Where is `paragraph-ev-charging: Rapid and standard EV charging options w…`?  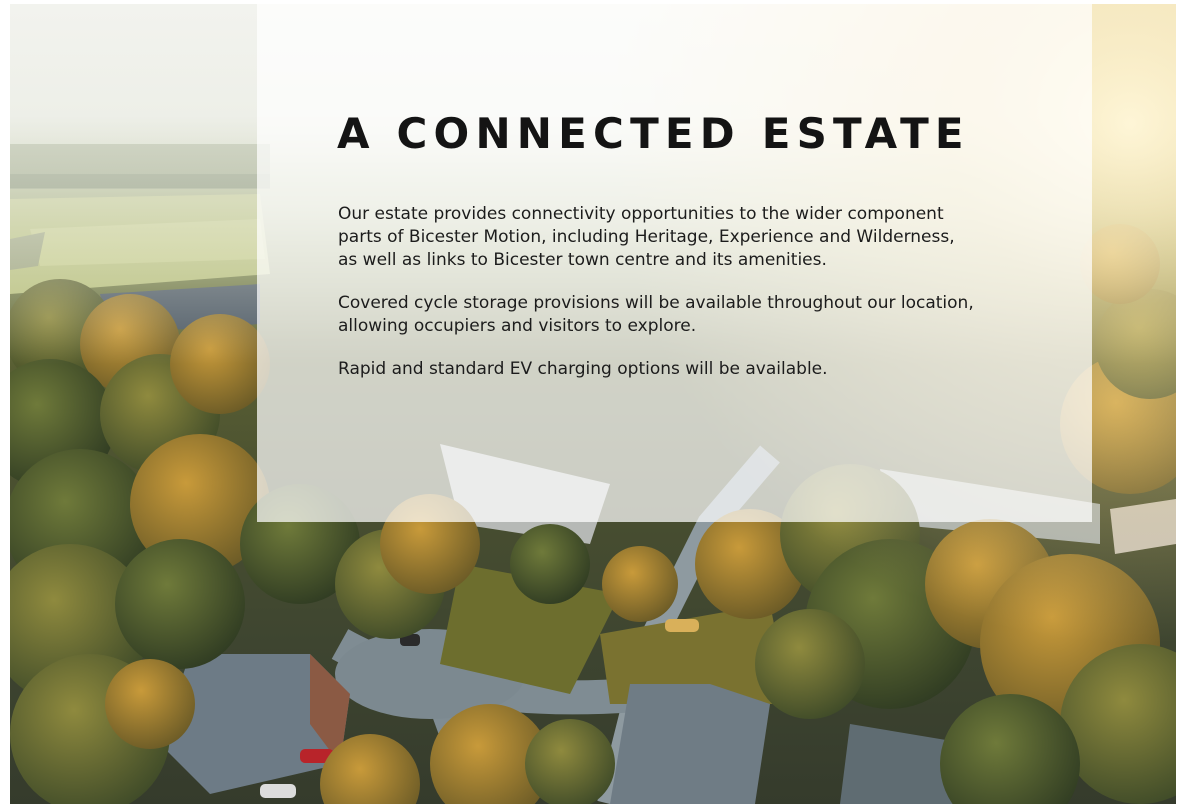 paragraph-ev-charging: Rapid and standard EV charging options w… is located at coordinates (583, 369).